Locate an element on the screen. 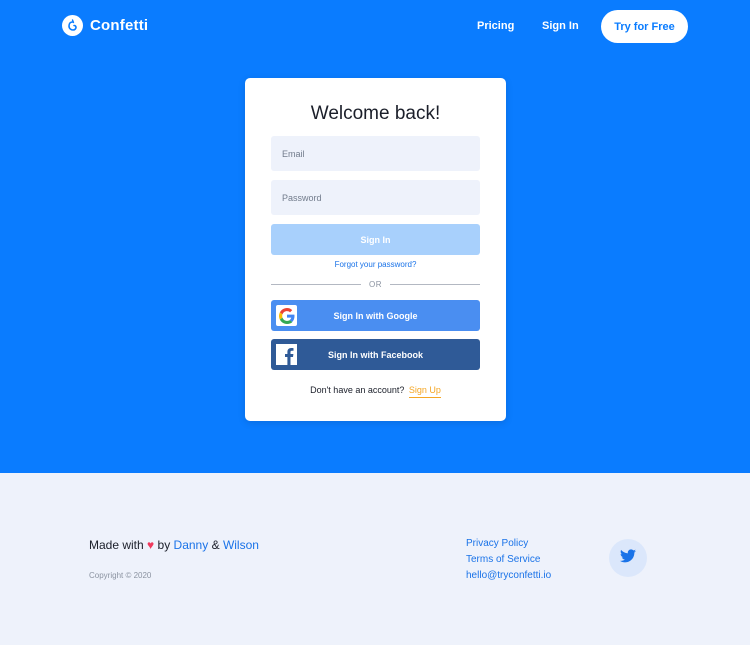 The width and height of the screenshot is (750, 645). forgot-password-link: Forgot your password? is located at coordinates (375, 264).